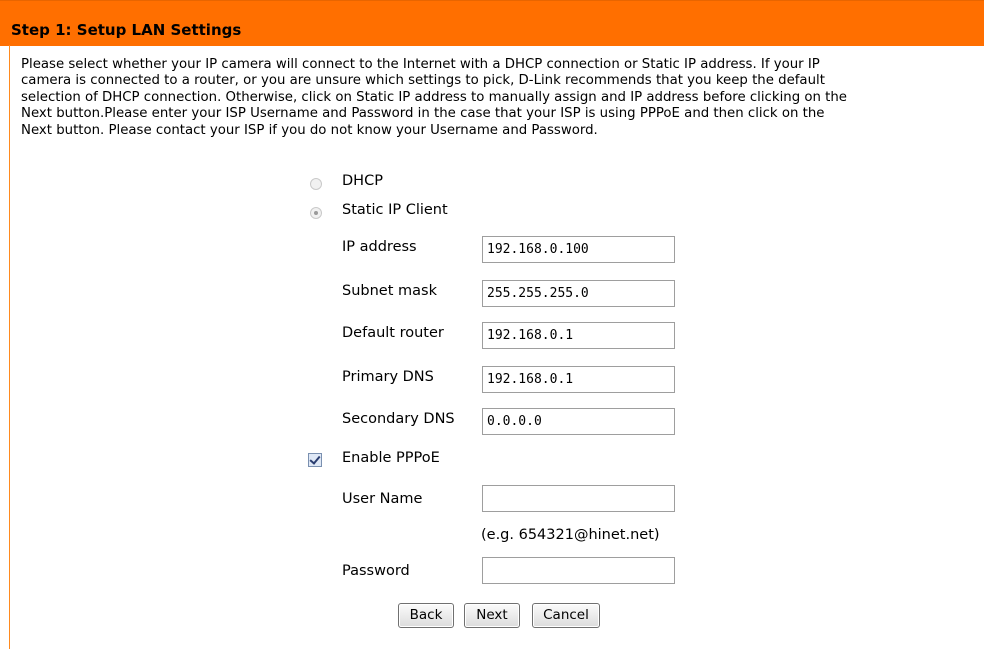 This screenshot has width=984, height=649. What do you see at coordinates (492, 23) in the screenshot?
I see `step-header: Step 1: Setup LAN Settings` at bounding box center [492, 23].